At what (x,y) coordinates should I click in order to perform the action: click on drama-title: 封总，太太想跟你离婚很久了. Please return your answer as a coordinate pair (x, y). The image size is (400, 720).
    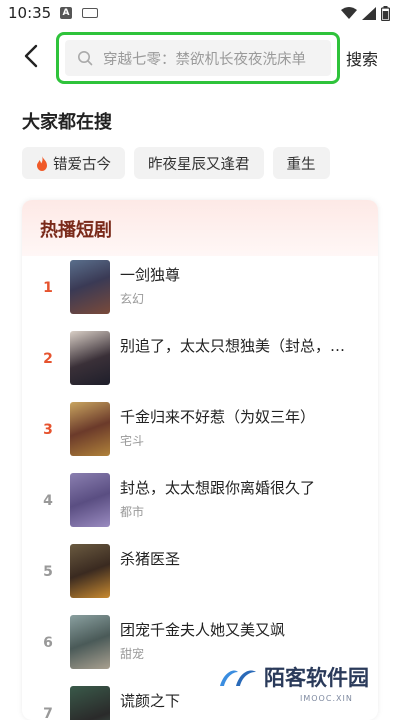
    Looking at the image, I should click on (218, 488).